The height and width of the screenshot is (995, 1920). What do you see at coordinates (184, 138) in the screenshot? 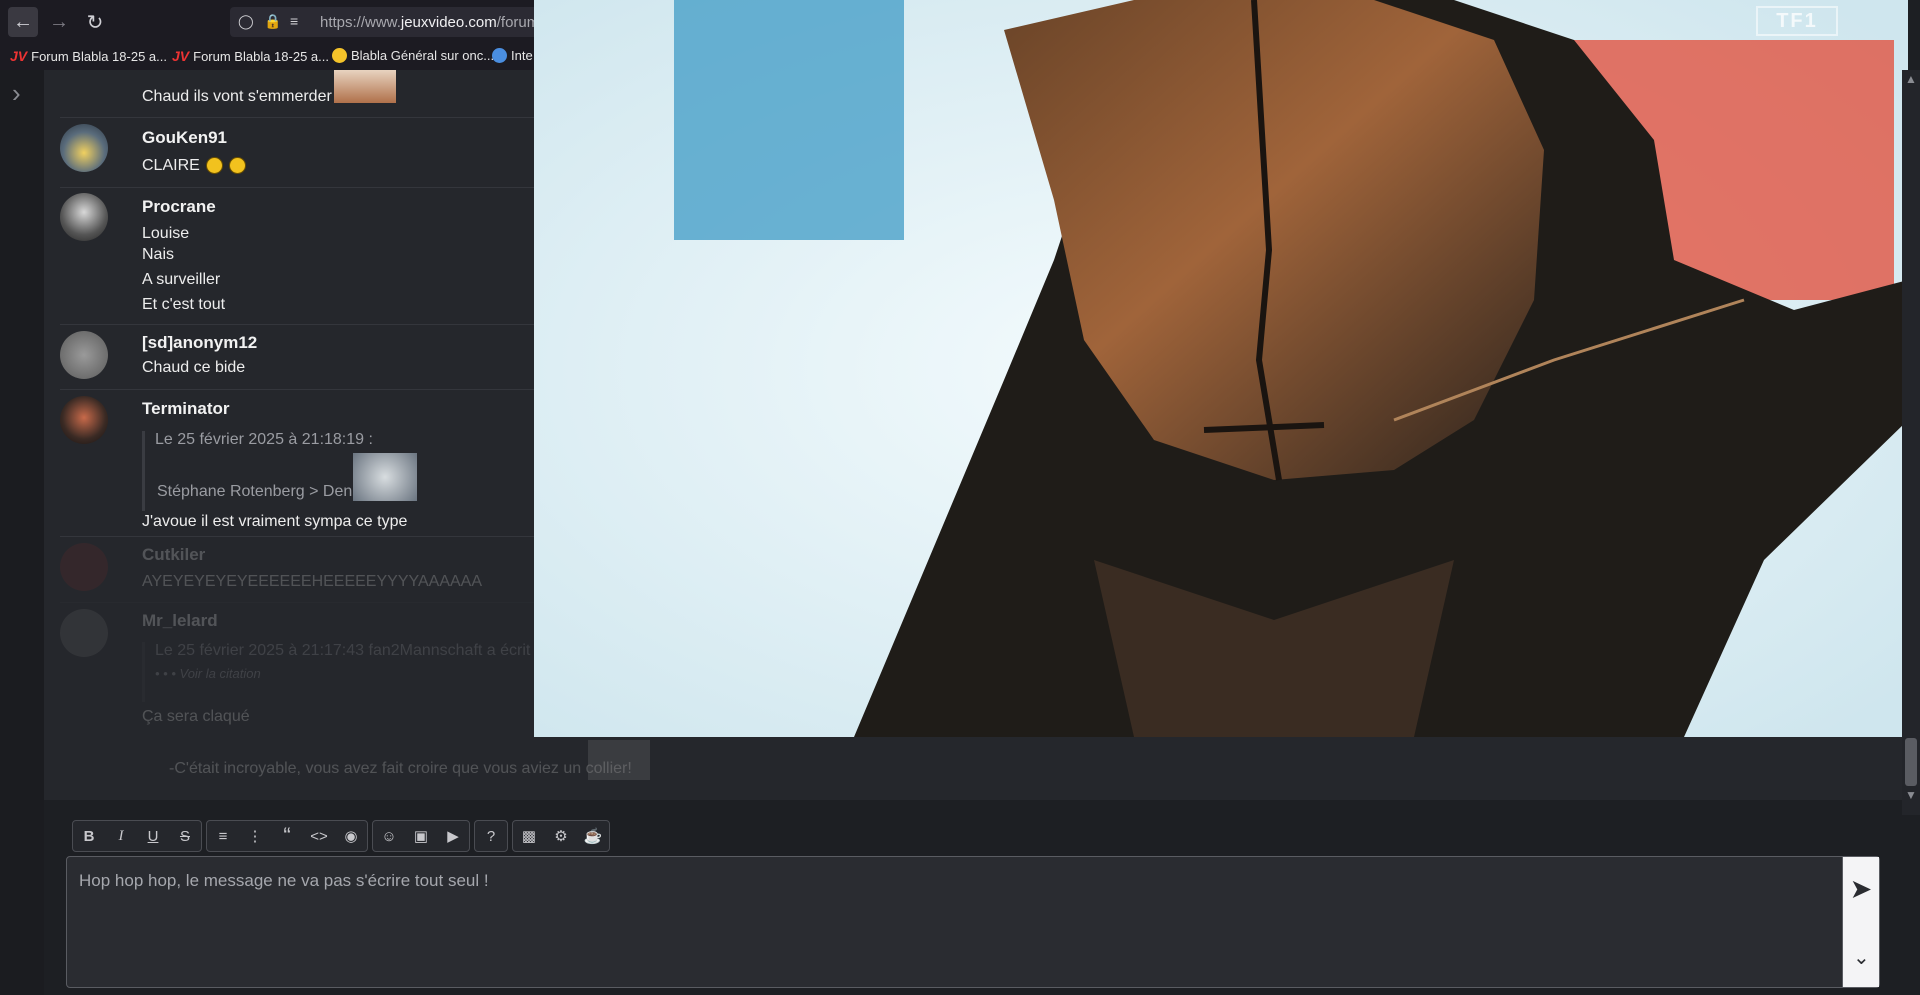
I see `message-author: GouKen91` at bounding box center [184, 138].